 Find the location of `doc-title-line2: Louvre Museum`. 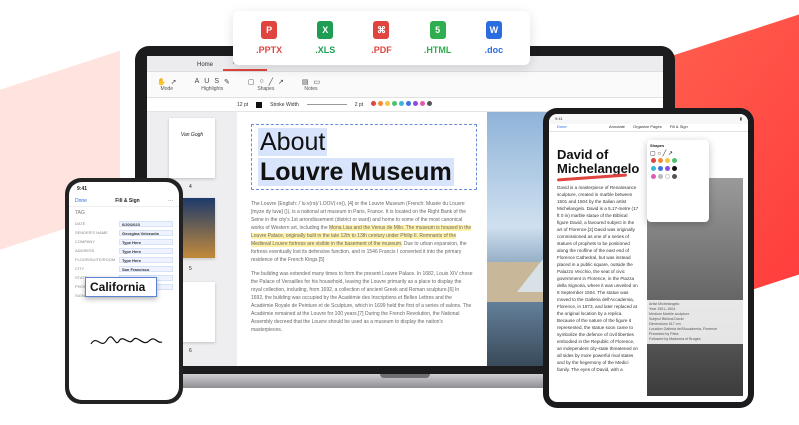

doc-title-line2: Louvre Museum is located at coordinates (356, 172).